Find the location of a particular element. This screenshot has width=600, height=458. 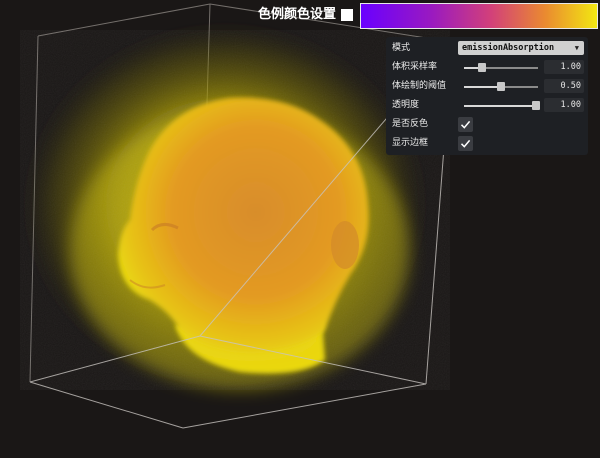

threshold-slider is located at coordinates (501, 86).